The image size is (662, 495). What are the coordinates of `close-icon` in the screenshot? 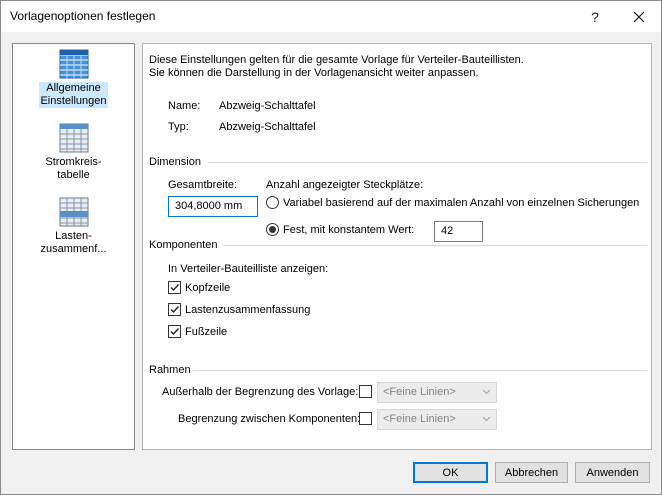 It's located at (639, 16).